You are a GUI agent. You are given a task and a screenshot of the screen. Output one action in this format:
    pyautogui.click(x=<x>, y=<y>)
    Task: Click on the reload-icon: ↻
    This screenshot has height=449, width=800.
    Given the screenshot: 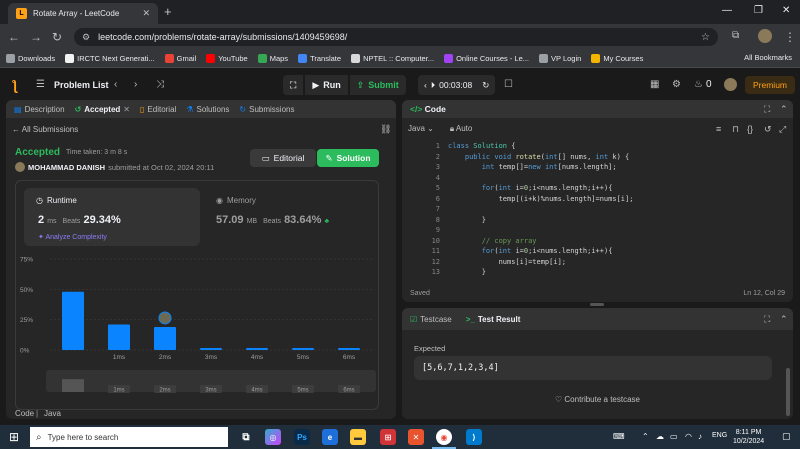 What is the action you would take?
    pyautogui.click(x=57, y=37)
    